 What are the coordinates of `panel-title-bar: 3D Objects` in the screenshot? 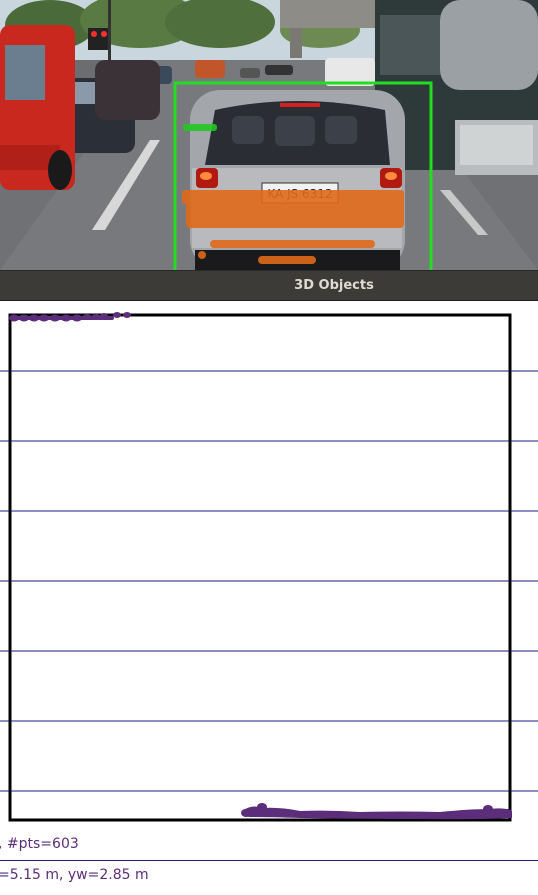 It's located at (269, 285).